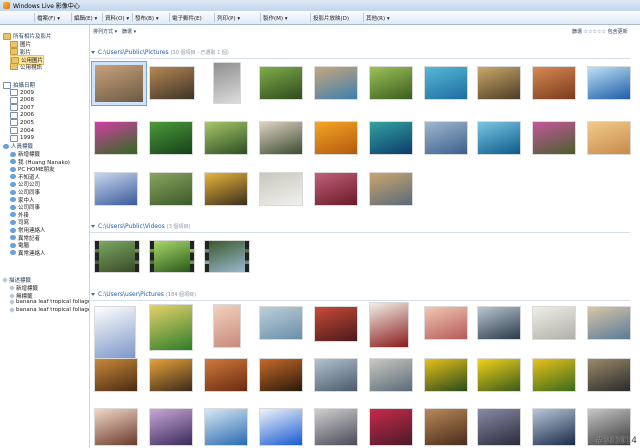  Describe the element at coordinates (117, 18) in the screenshot. I see `menu-item-3: 資料(O) ▾` at that location.